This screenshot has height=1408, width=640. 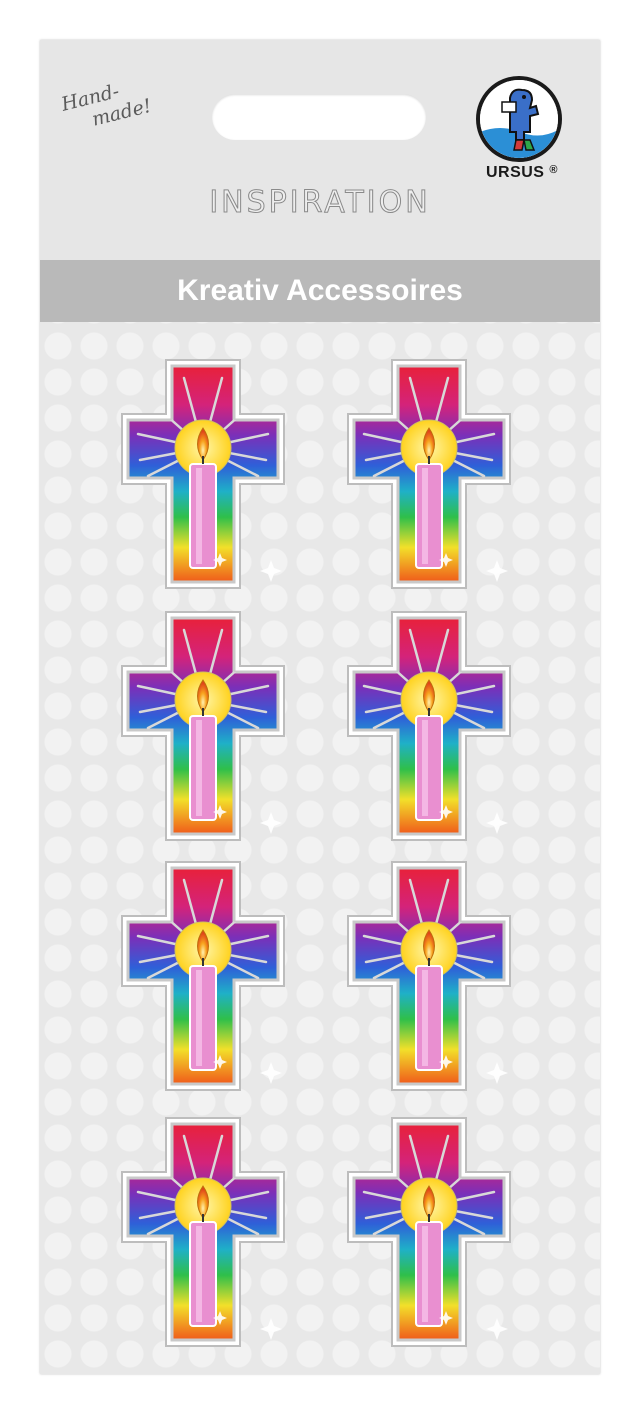 What do you see at coordinates (554, 170) in the screenshot?
I see `registered-mark: ®` at bounding box center [554, 170].